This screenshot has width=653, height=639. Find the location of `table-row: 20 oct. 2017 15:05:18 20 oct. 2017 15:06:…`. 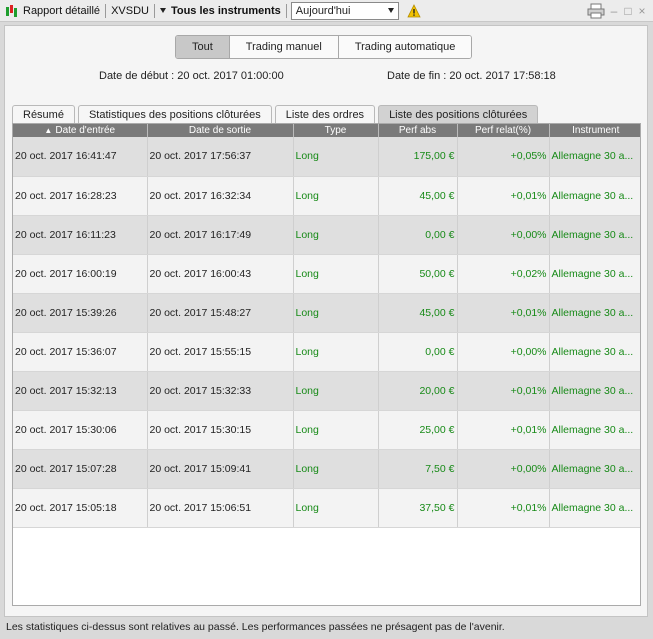

table-row: 20 oct. 2017 15:05:18 20 oct. 2017 15:06:… is located at coordinates (326, 508).